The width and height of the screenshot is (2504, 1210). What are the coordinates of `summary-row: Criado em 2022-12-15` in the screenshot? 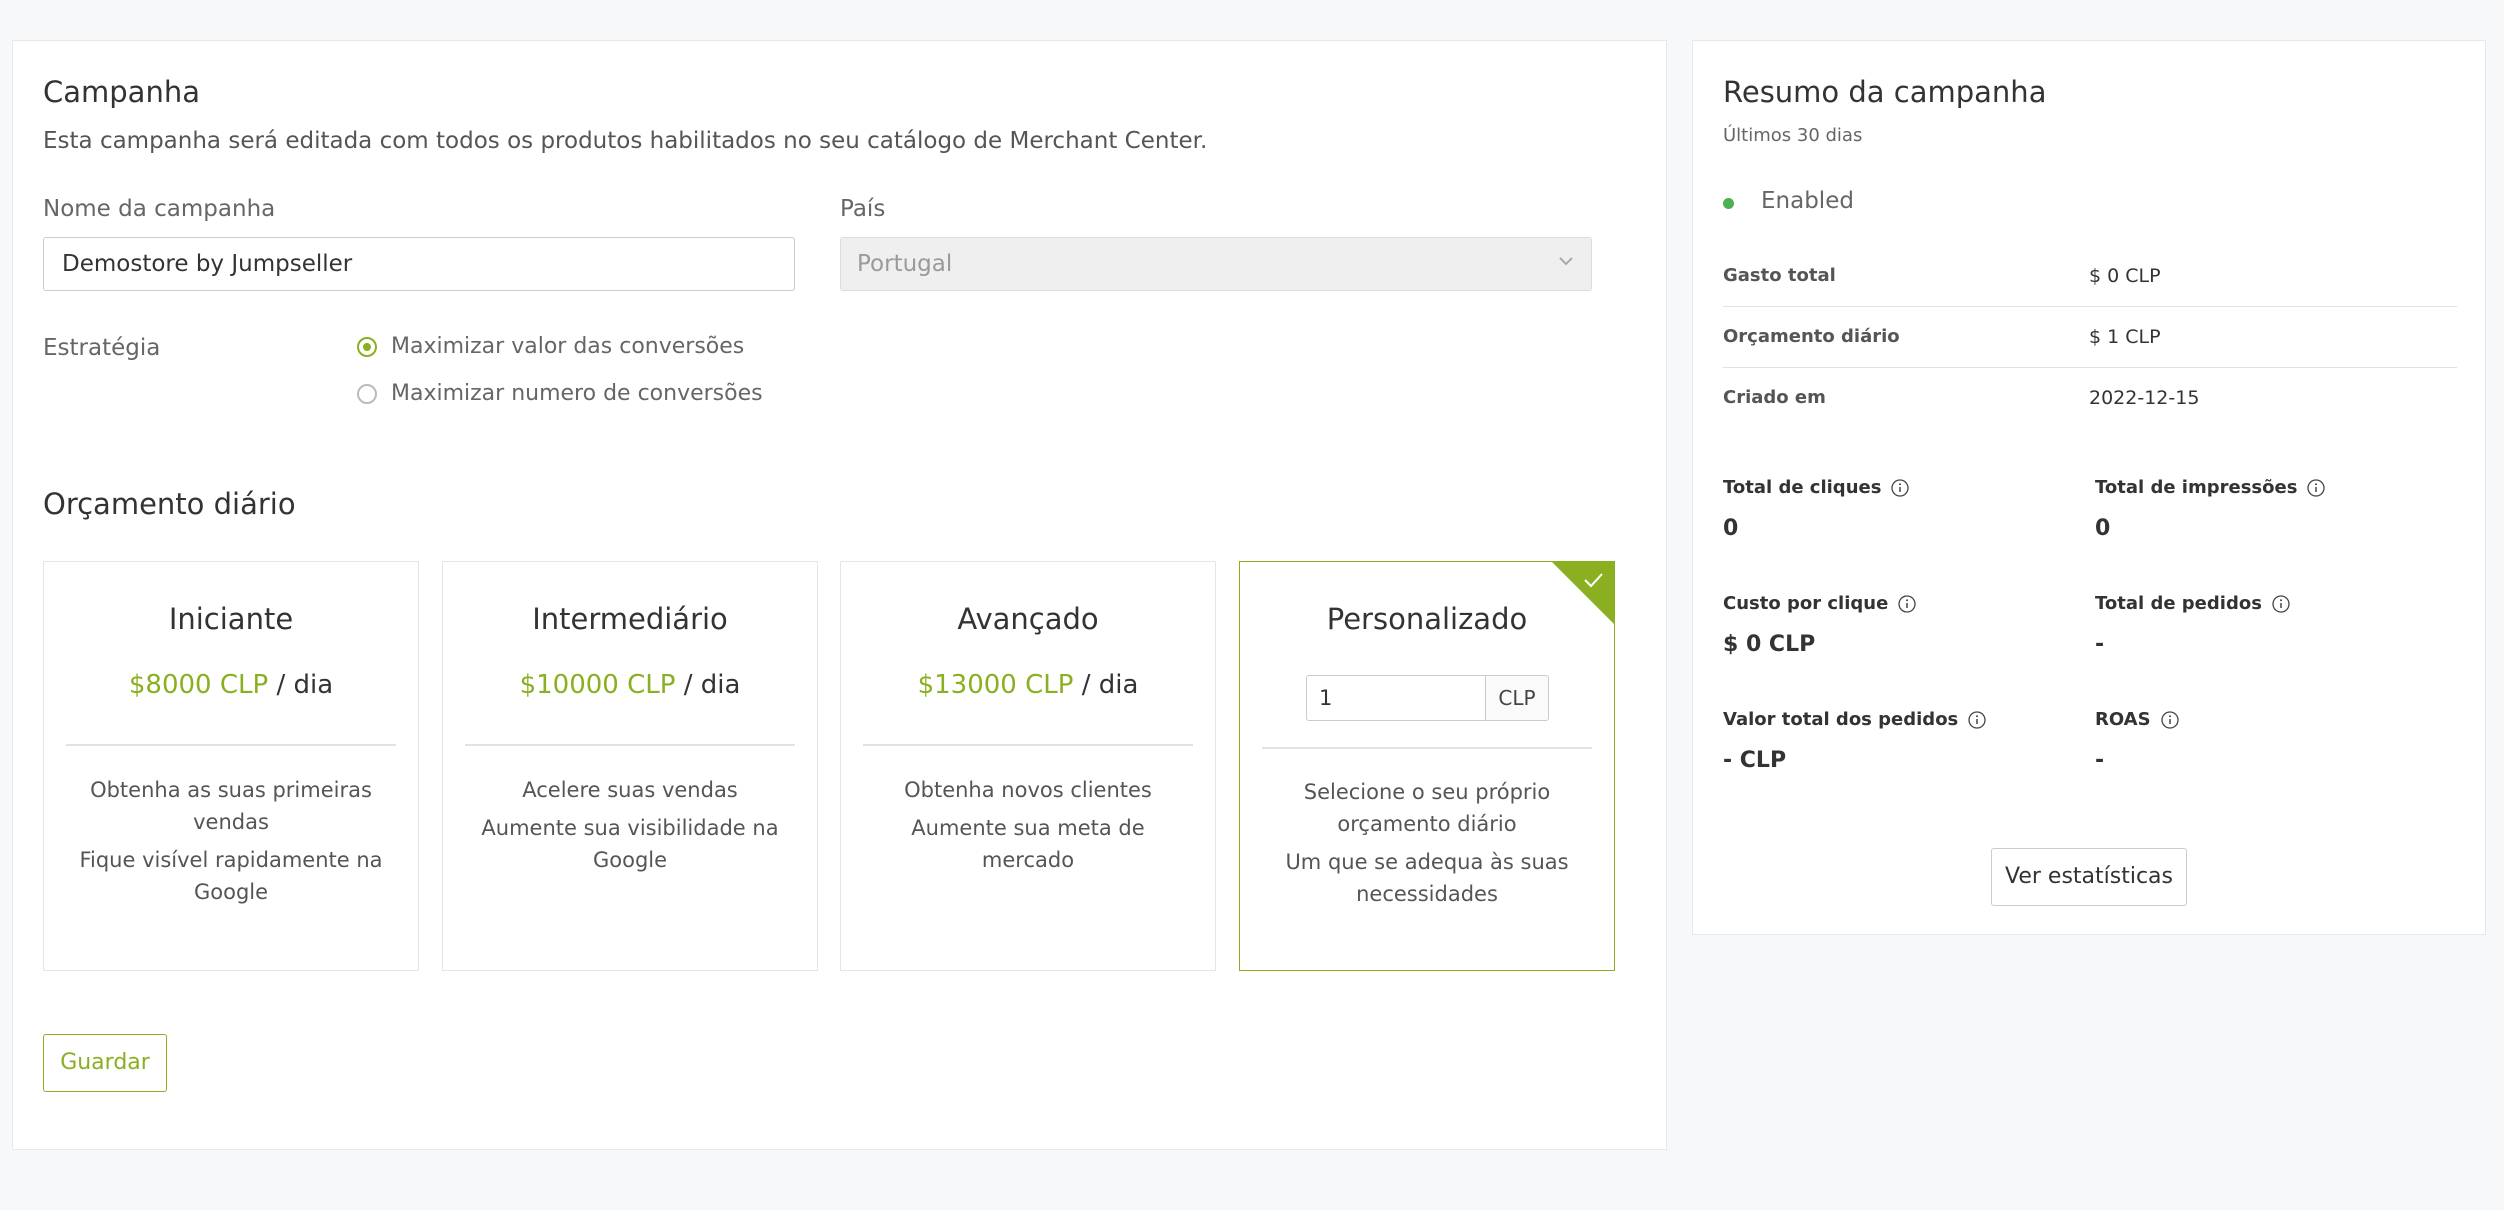 It's located at (2090, 399).